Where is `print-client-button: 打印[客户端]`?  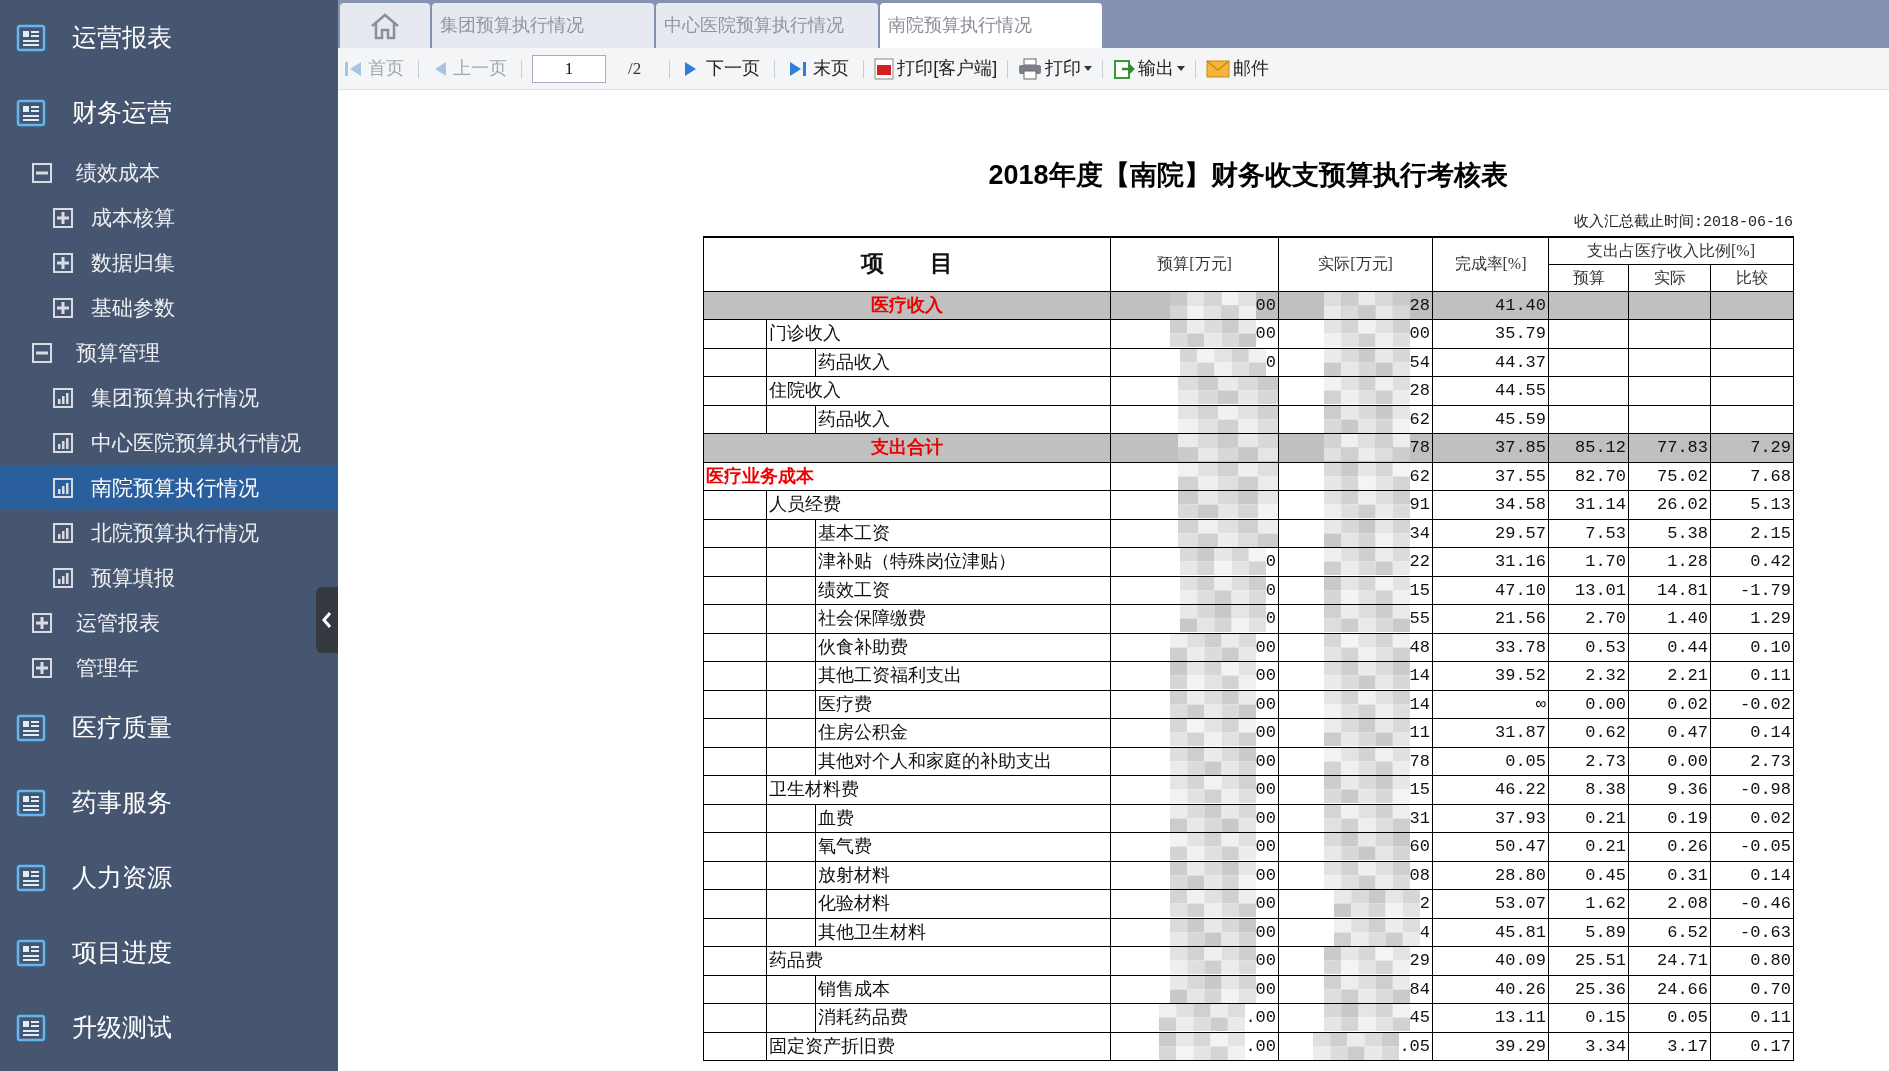
print-client-button: 打印[客户端] is located at coordinates (936, 68).